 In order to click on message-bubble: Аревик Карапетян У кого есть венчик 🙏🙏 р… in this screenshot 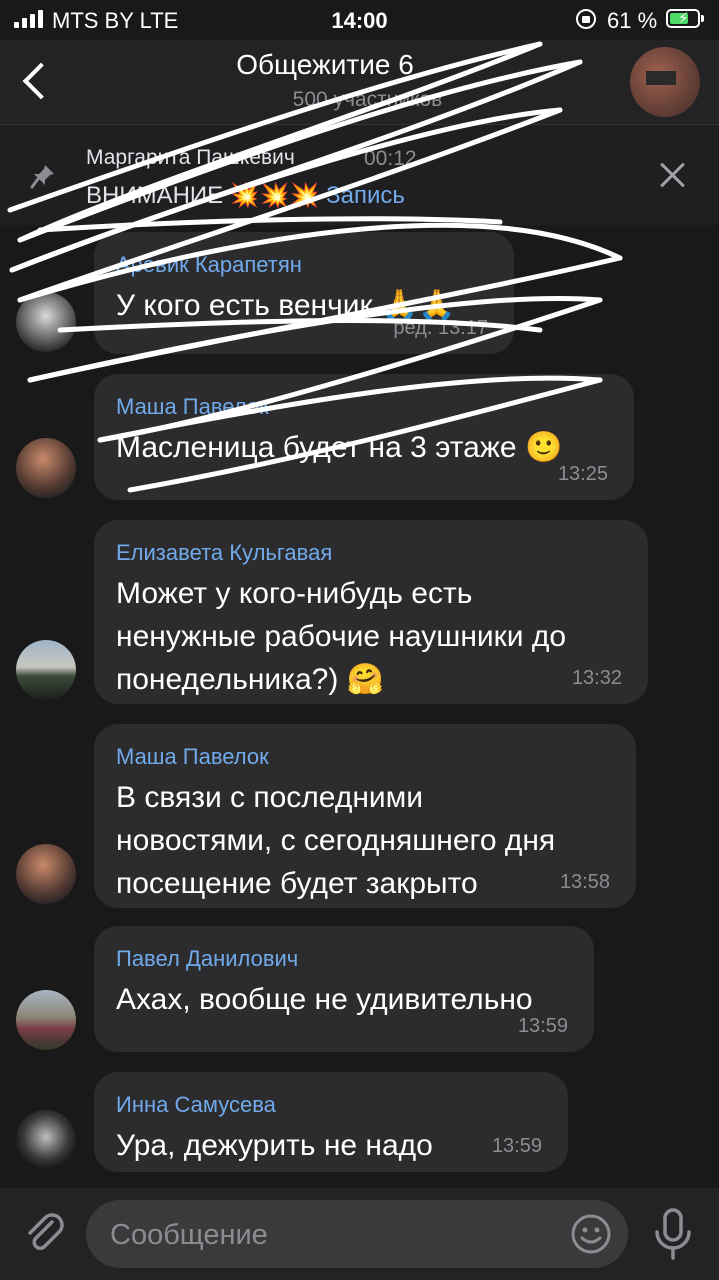, I will do `click(304, 293)`.